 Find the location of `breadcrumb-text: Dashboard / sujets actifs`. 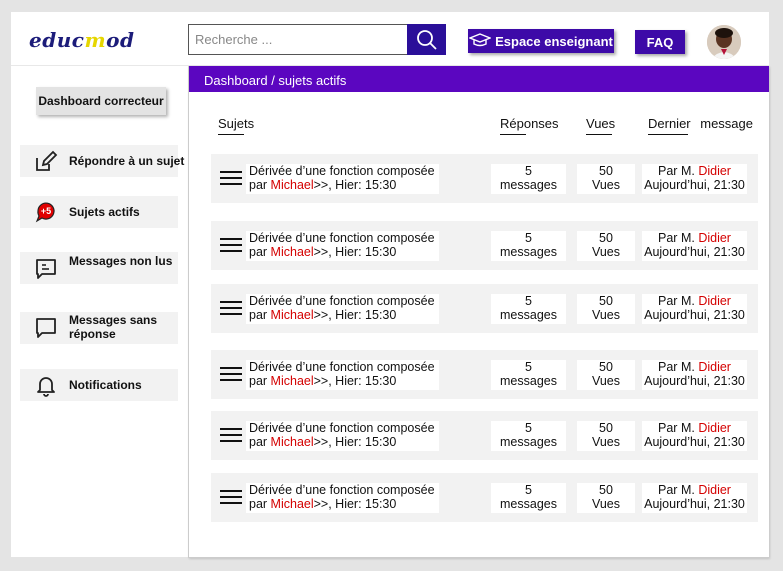

breadcrumb-text: Dashboard / sujets actifs is located at coordinates (275, 80).